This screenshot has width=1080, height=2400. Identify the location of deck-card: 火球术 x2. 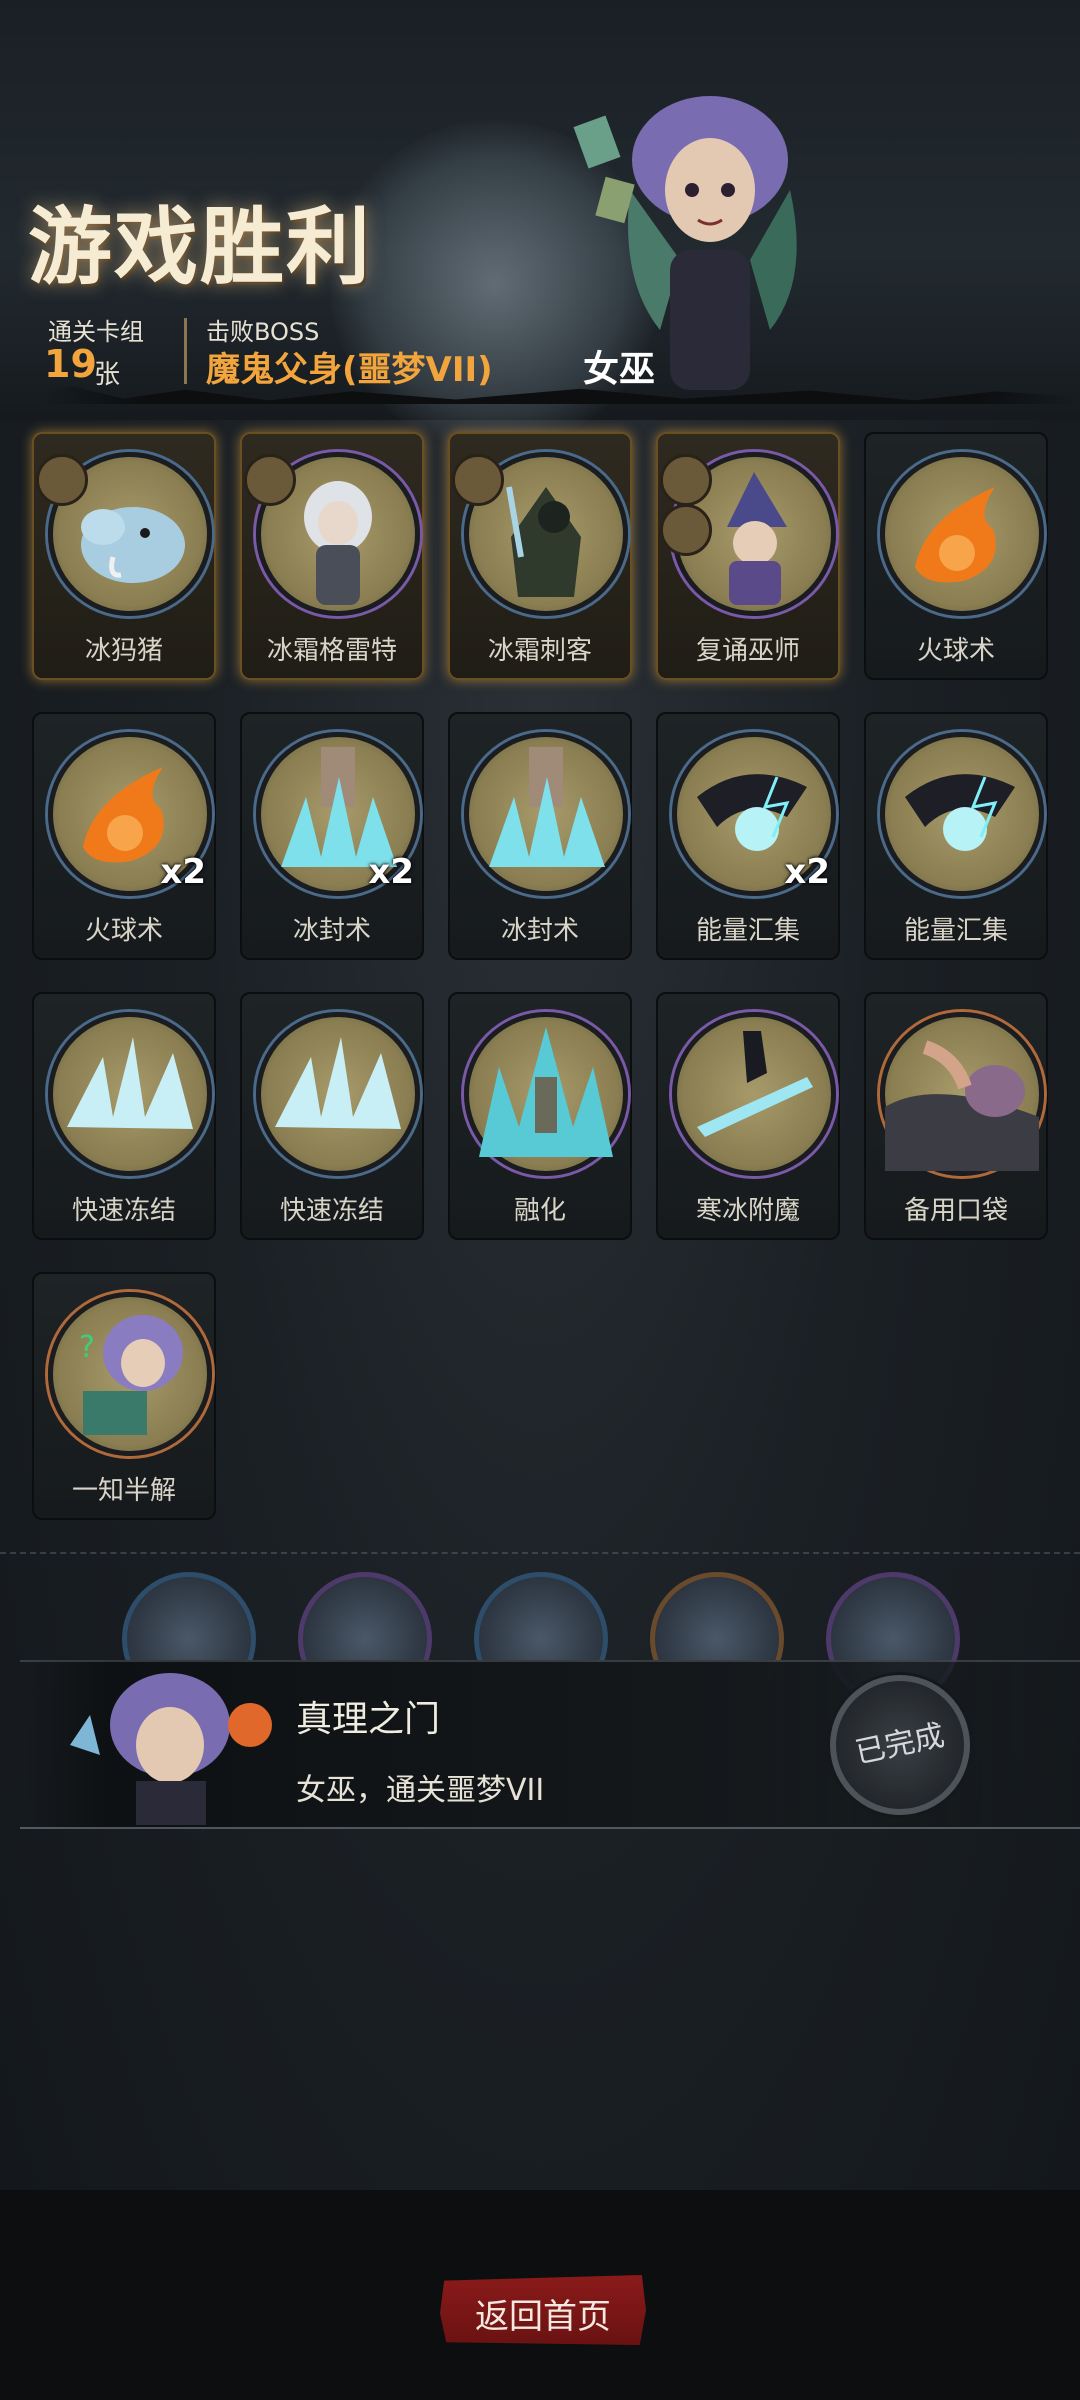
(124, 836).